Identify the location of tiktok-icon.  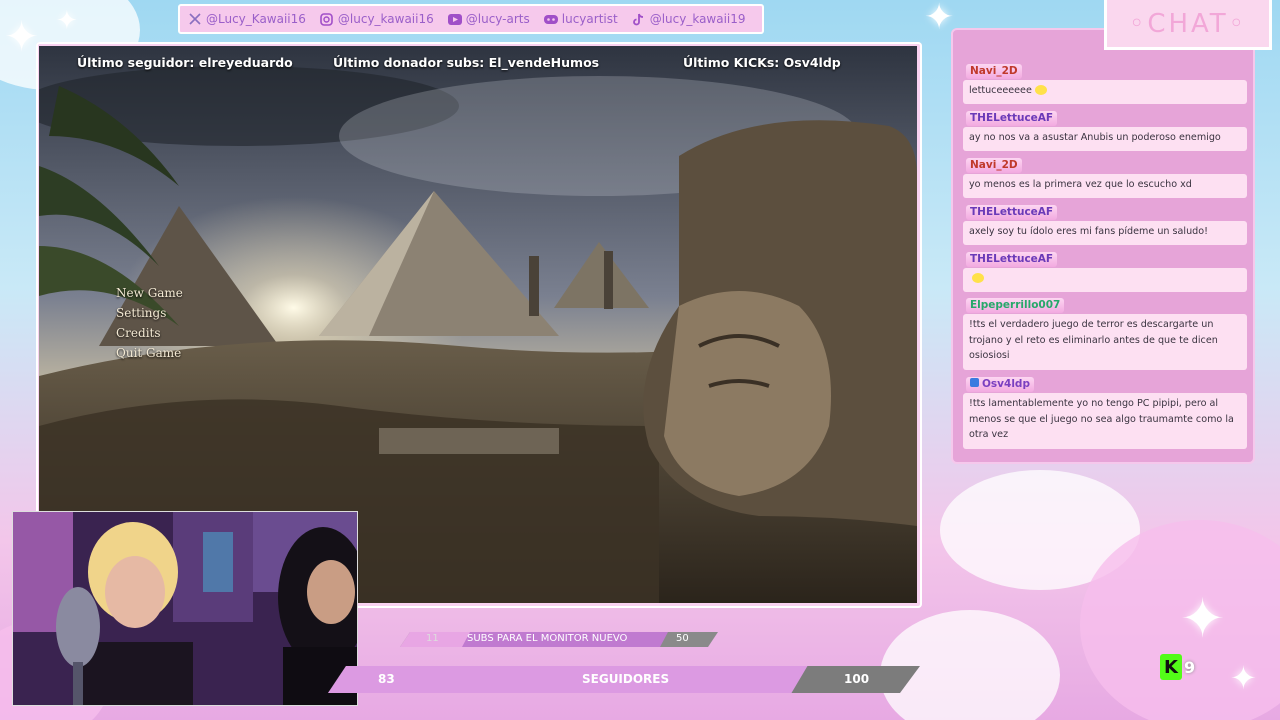
(639, 19).